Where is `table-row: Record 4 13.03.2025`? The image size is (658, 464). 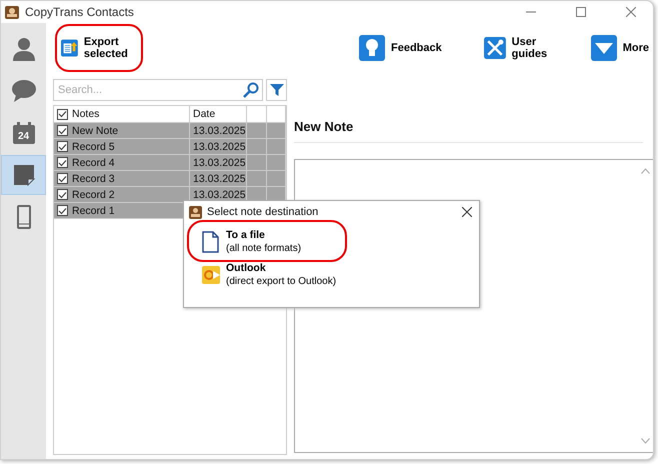
table-row: Record 4 13.03.2025 is located at coordinates (170, 163).